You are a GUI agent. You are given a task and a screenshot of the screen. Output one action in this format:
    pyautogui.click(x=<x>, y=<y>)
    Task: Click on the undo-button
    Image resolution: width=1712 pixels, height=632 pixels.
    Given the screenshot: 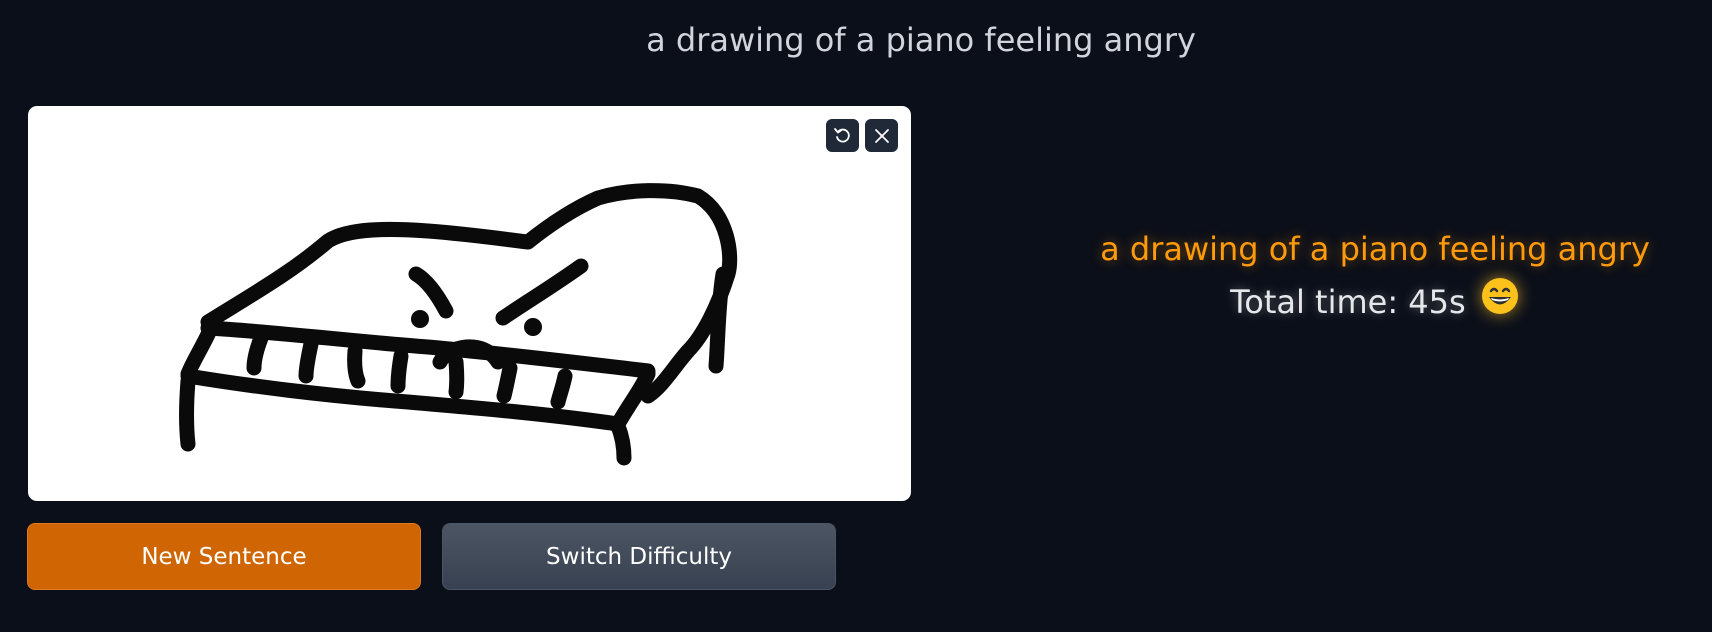 What is the action you would take?
    pyautogui.click(x=842, y=135)
    